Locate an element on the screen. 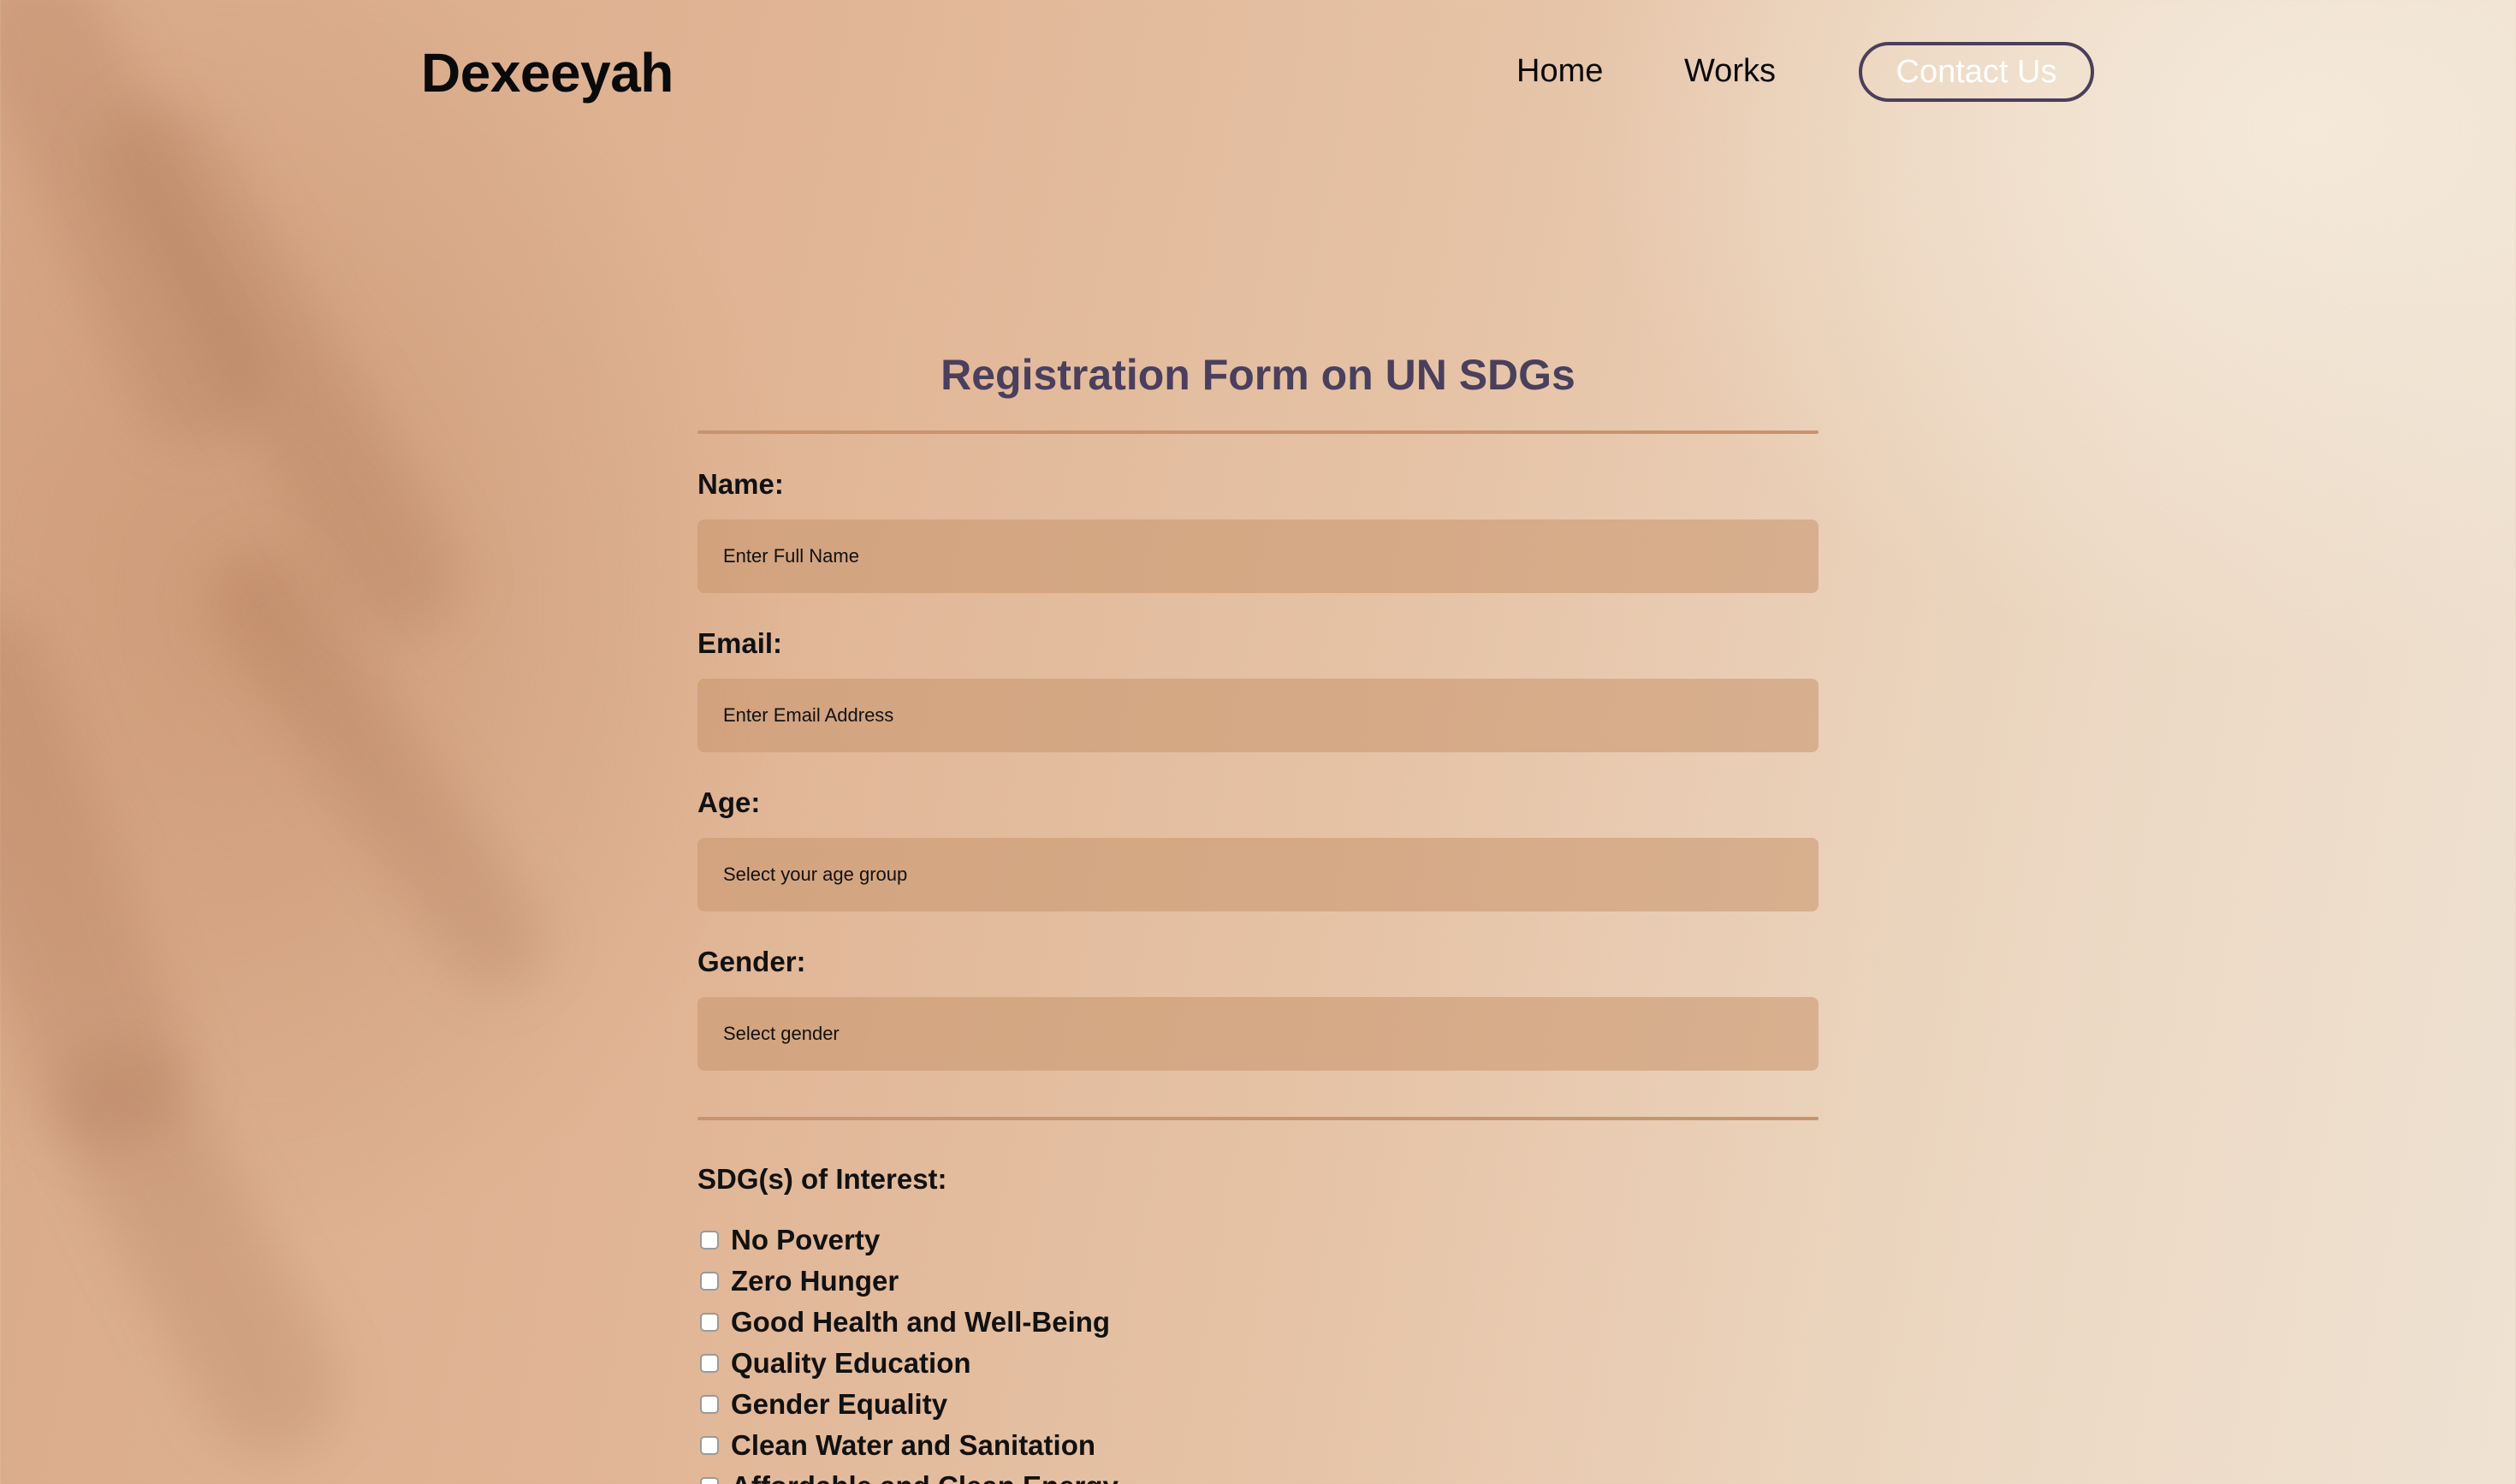  top-navigation: Dexeeyah Home Works Contact Us is located at coordinates (1258, 73).